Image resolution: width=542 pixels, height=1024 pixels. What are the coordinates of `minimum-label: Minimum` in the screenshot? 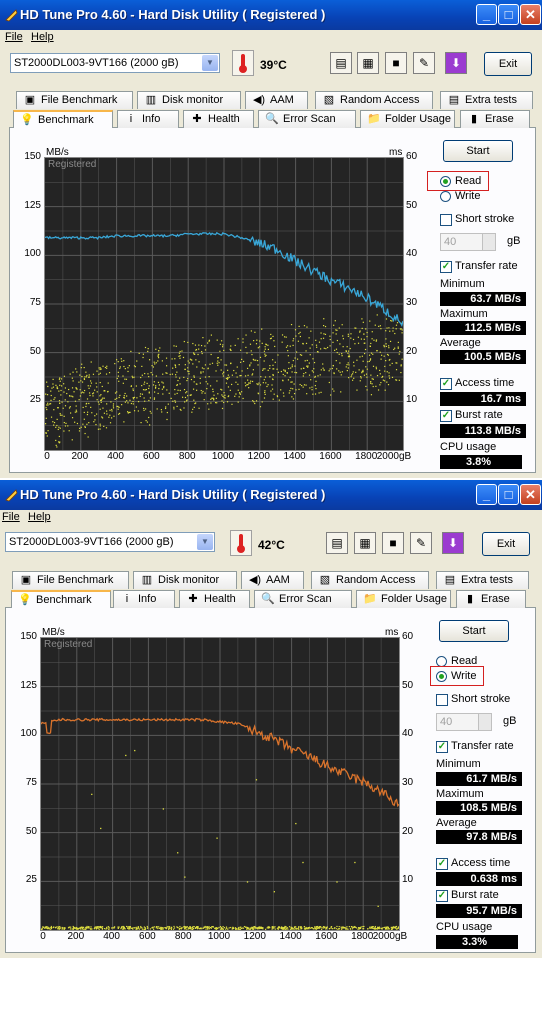 It's located at (462, 284).